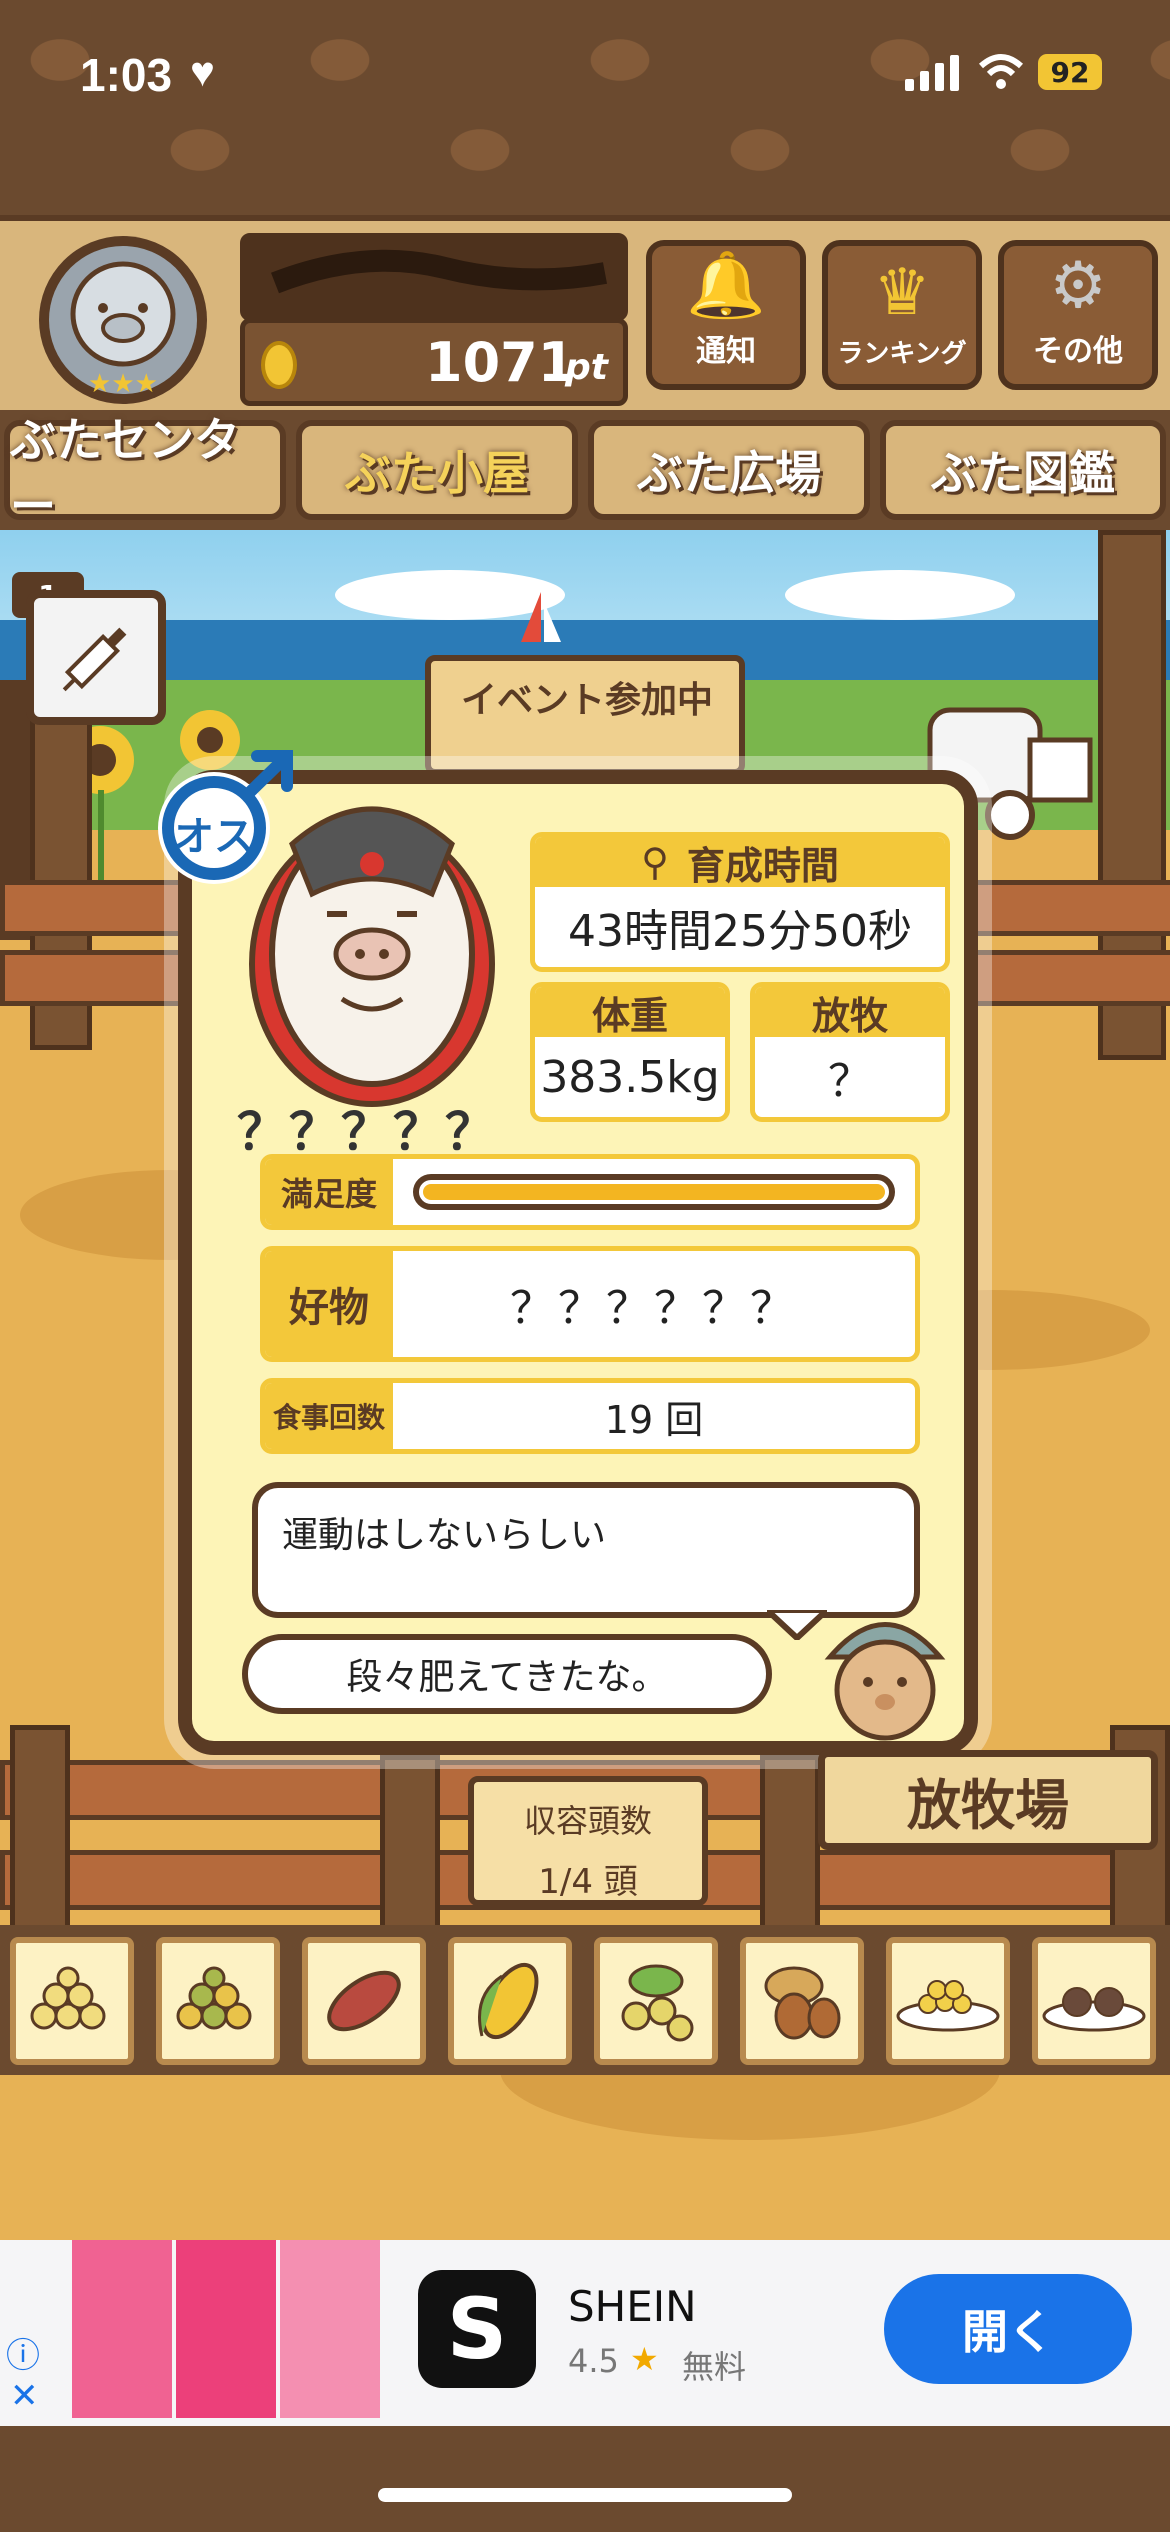  I want to click on ad-banner: ⓘ ✕ S SHEIN 4.5 ★ 無料 開く, so click(585, 2333).